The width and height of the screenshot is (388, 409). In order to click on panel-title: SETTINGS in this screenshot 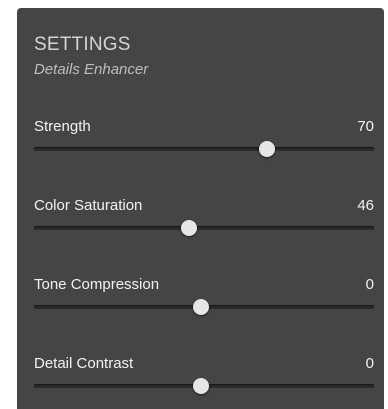, I will do `click(82, 44)`.